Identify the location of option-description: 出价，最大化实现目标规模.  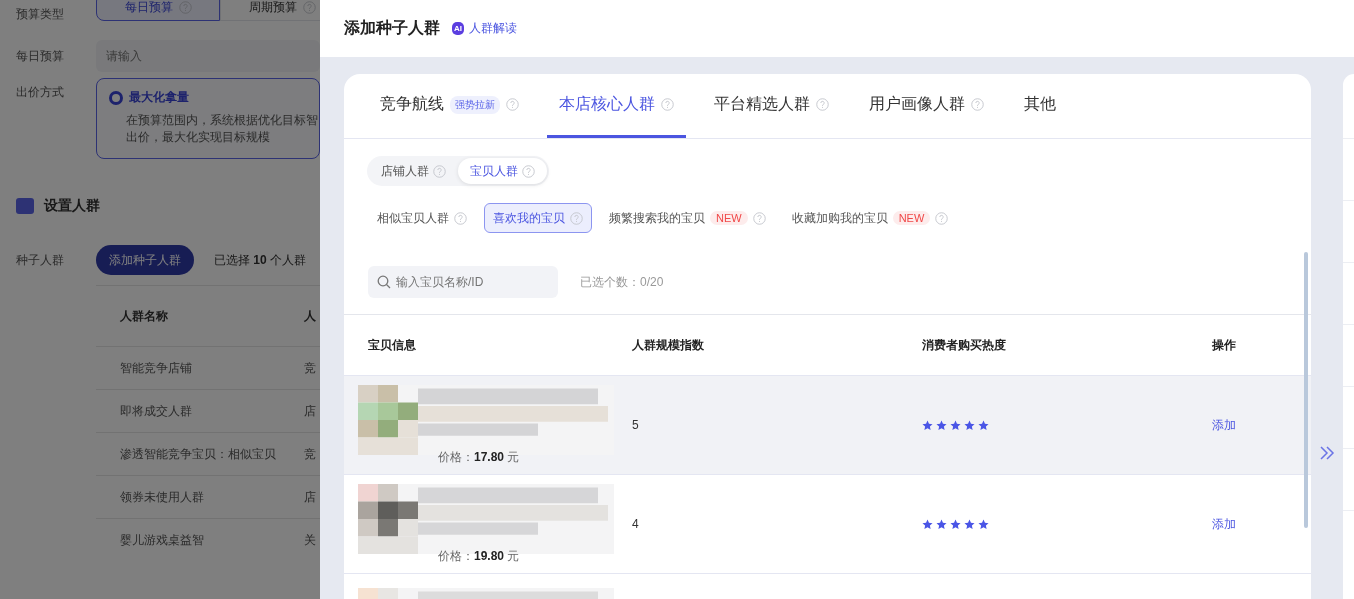
(198, 137).